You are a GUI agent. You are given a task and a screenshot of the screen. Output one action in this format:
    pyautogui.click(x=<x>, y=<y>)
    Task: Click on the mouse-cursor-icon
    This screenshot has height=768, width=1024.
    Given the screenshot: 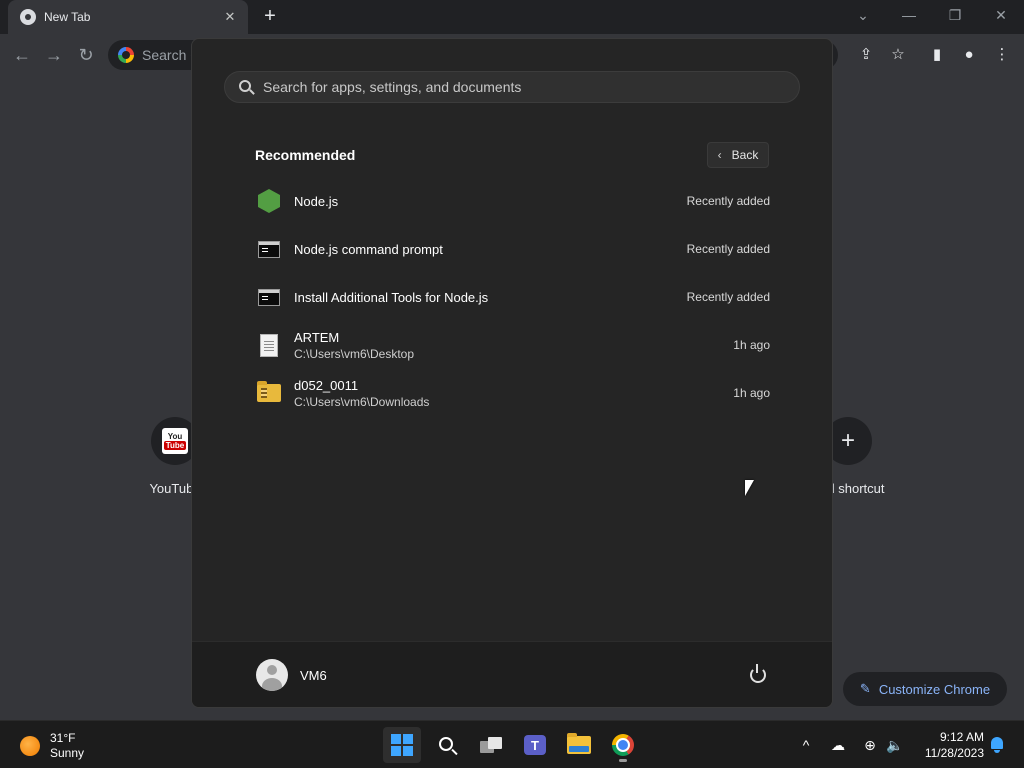 What is the action you would take?
    pyautogui.click(x=749, y=488)
    